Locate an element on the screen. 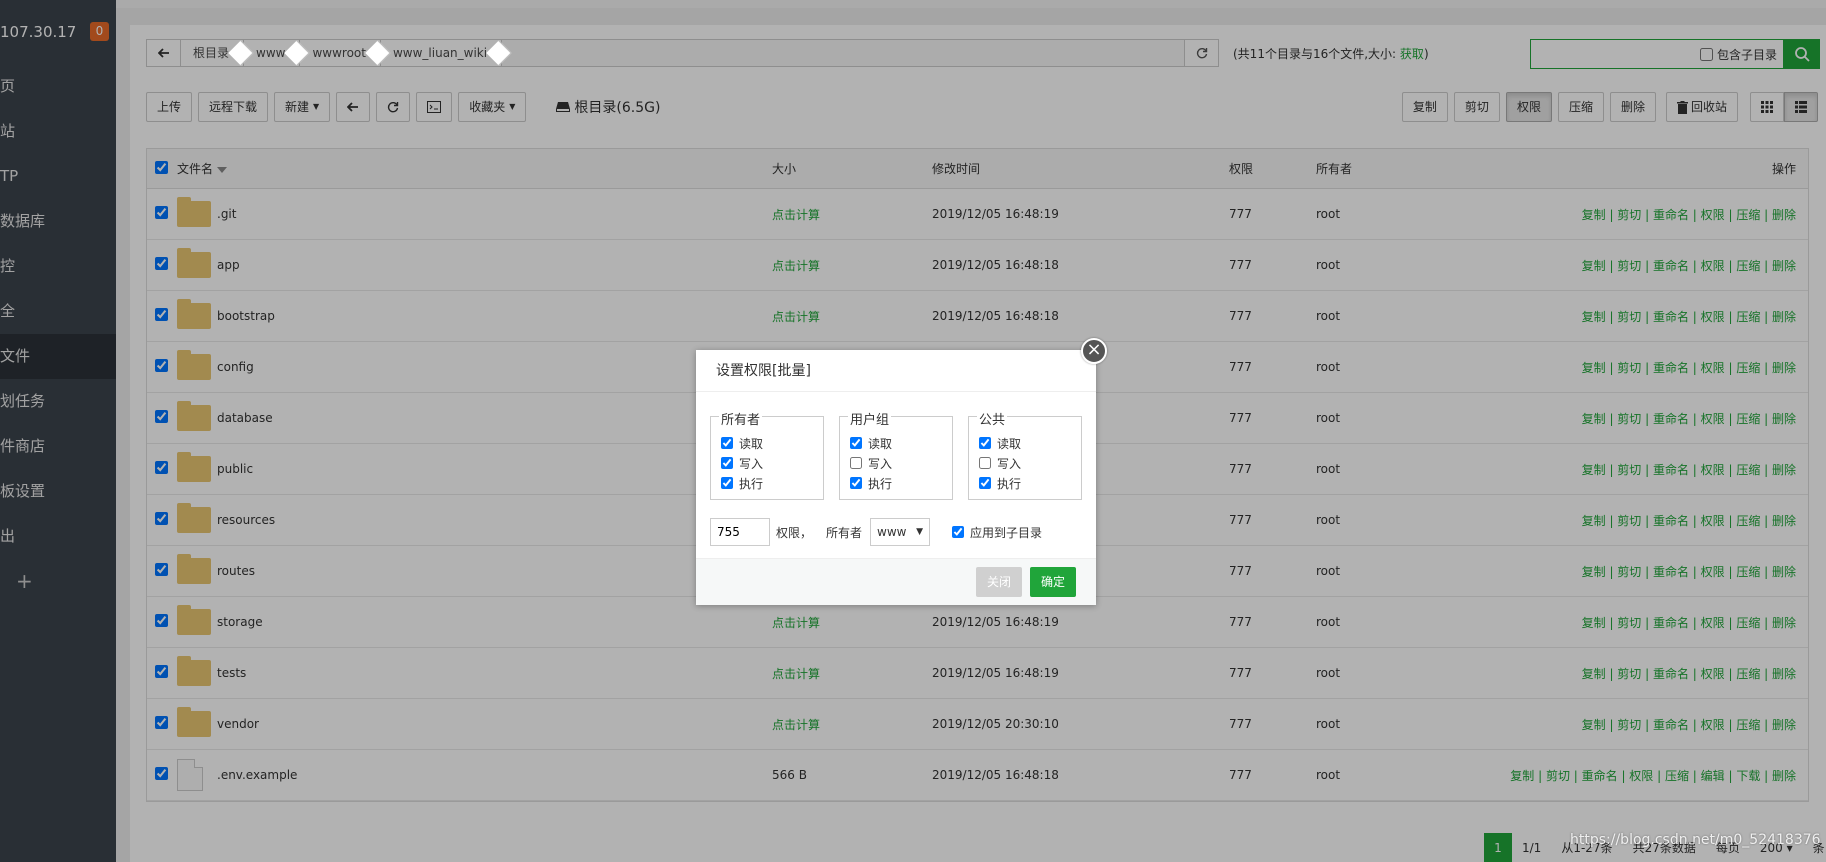  owner-legend: 所有者 is located at coordinates (741, 418).